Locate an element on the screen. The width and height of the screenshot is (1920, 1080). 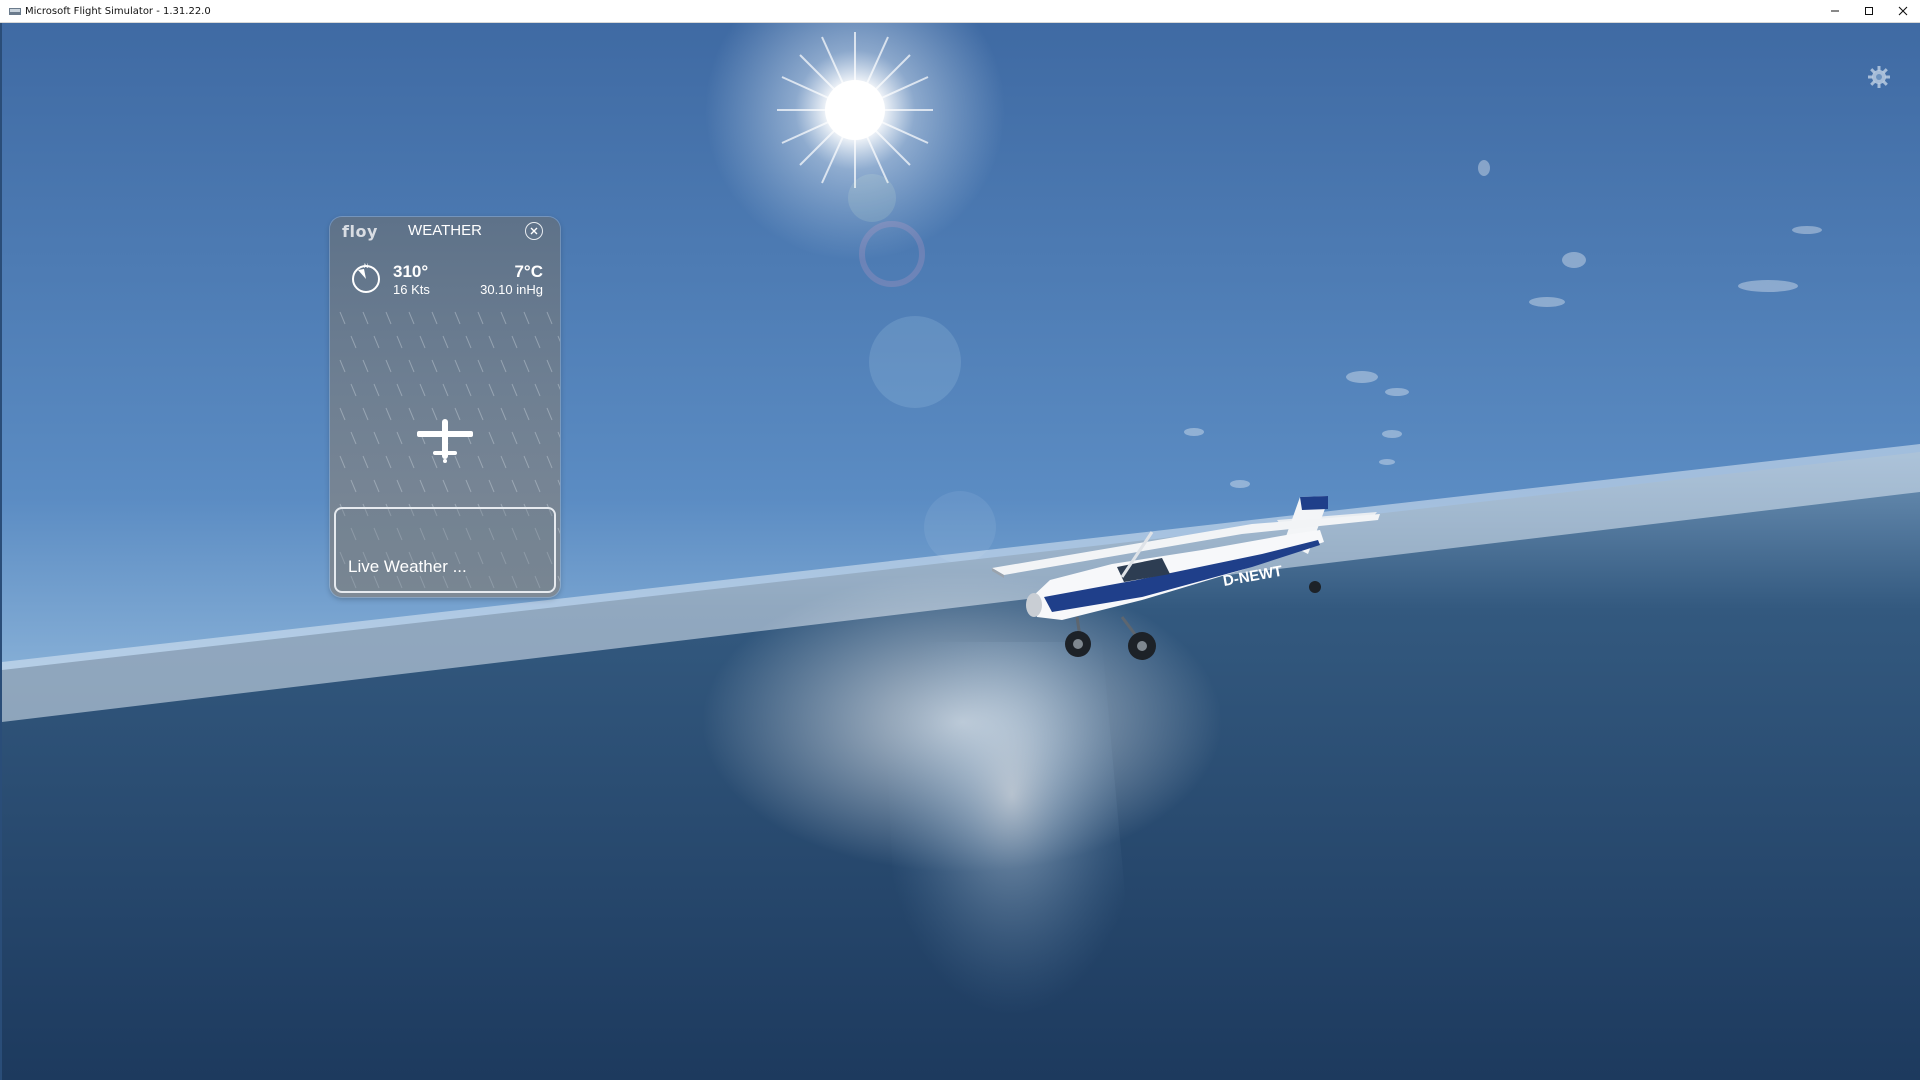
settings-button is located at coordinates (1879, 77).